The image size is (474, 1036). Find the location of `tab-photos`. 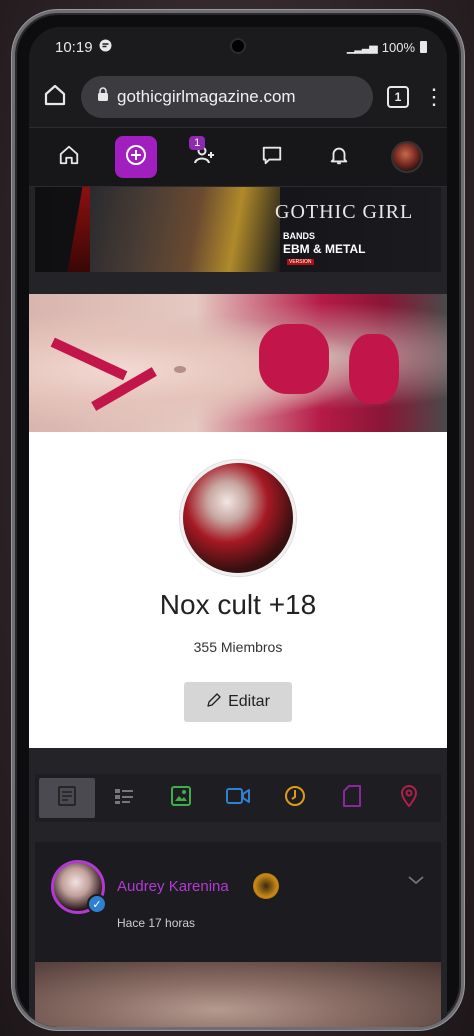

tab-photos is located at coordinates (181, 798).